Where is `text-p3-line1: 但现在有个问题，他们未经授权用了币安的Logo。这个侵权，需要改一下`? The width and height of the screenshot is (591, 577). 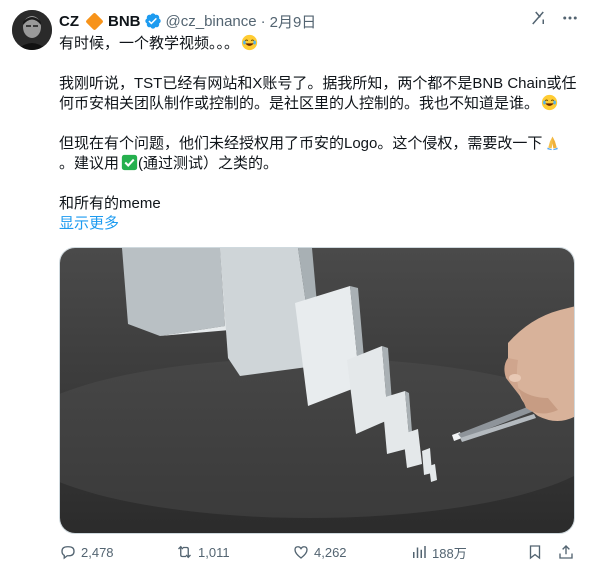 text-p3-line1: 但现在有个问题，他们未经授权用了币安的Logo。这个侵权，需要改一下 is located at coordinates (301, 143).